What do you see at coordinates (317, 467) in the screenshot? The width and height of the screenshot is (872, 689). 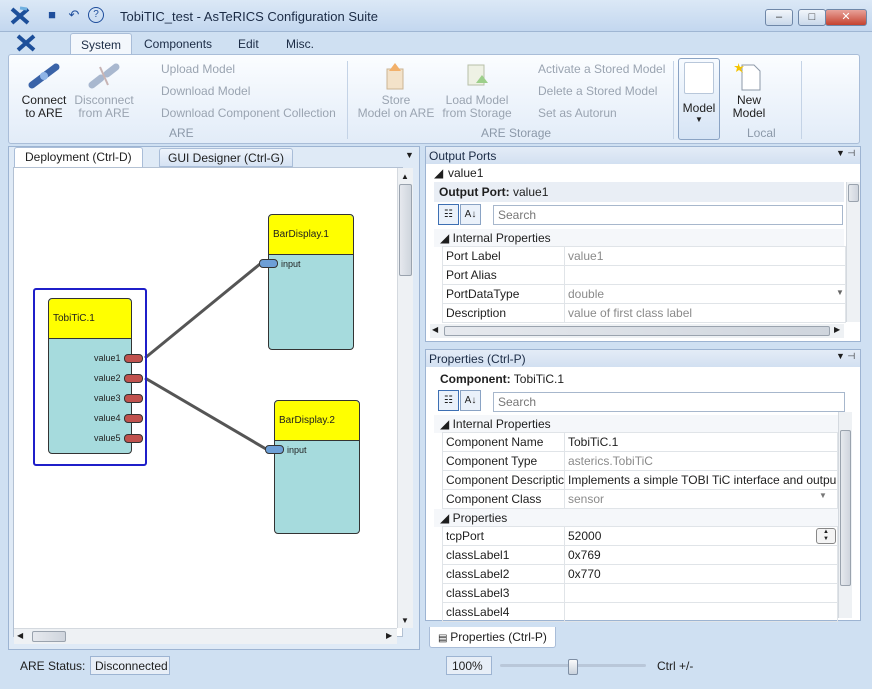 I see `component-bardisplay-2: BarDisplay.2` at bounding box center [317, 467].